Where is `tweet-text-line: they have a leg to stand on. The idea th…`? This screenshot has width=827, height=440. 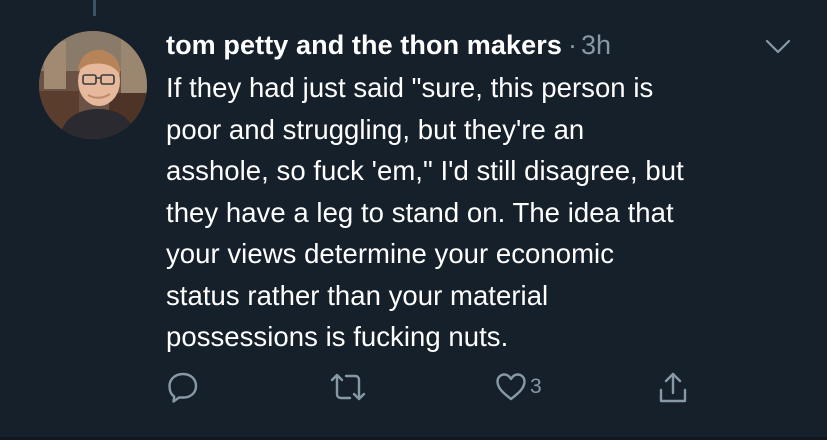 tweet-text-line: they have a leg to stand on. The idea th… is located at coordinates (420, 212).